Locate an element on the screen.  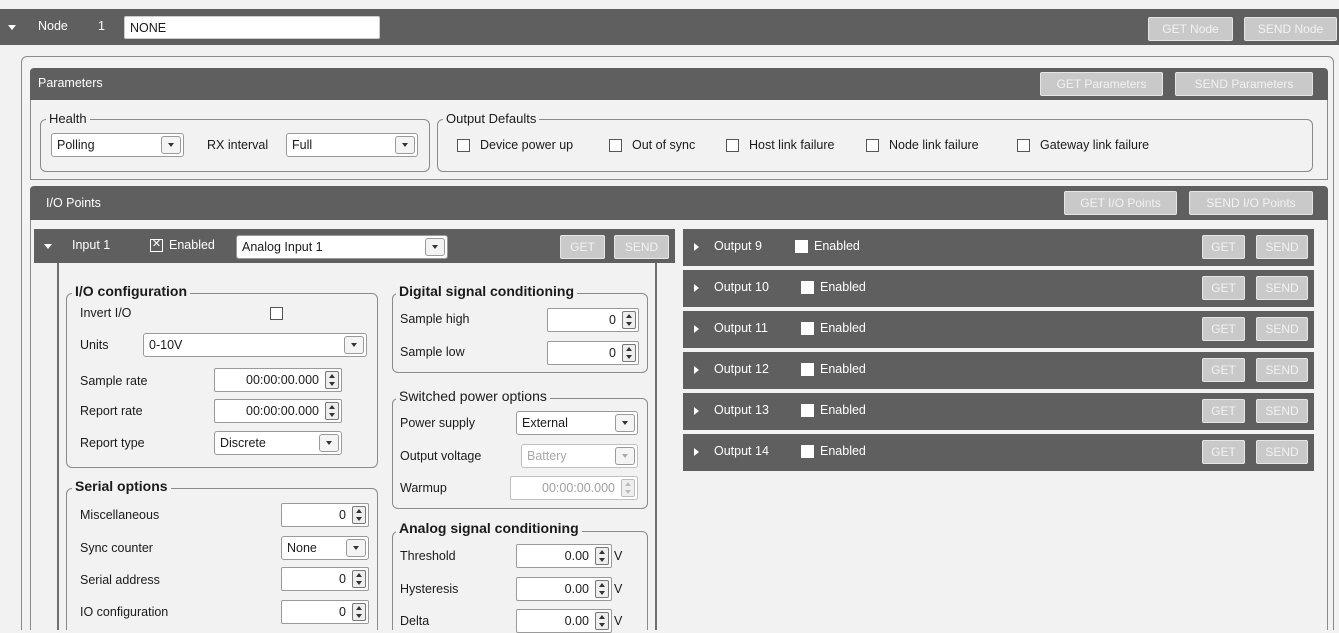
report-type-select: Discrete is located at coordinates (278, 443).